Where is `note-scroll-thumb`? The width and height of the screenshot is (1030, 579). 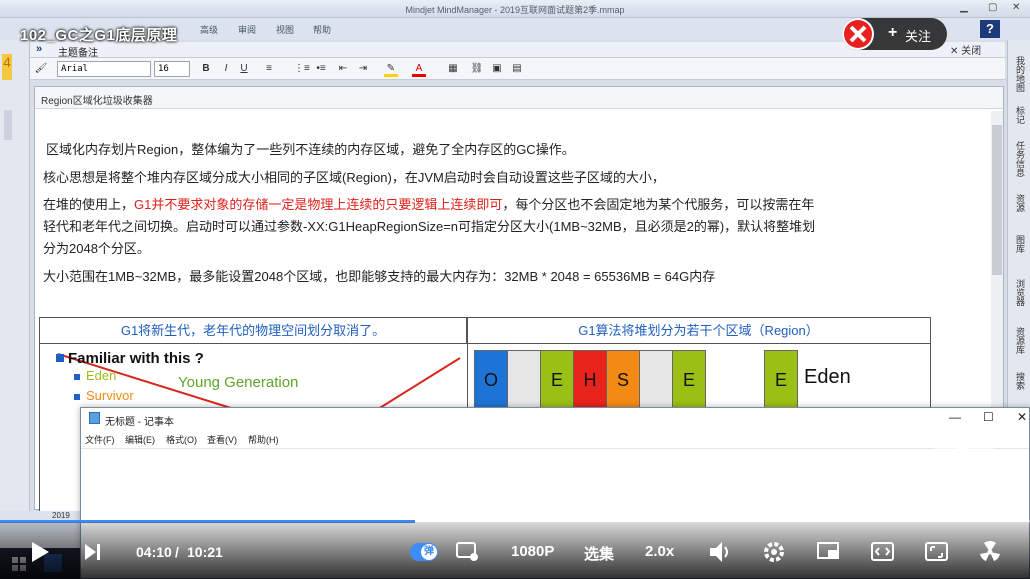 note-scroll-thumb is located at coordinates (997, 200).